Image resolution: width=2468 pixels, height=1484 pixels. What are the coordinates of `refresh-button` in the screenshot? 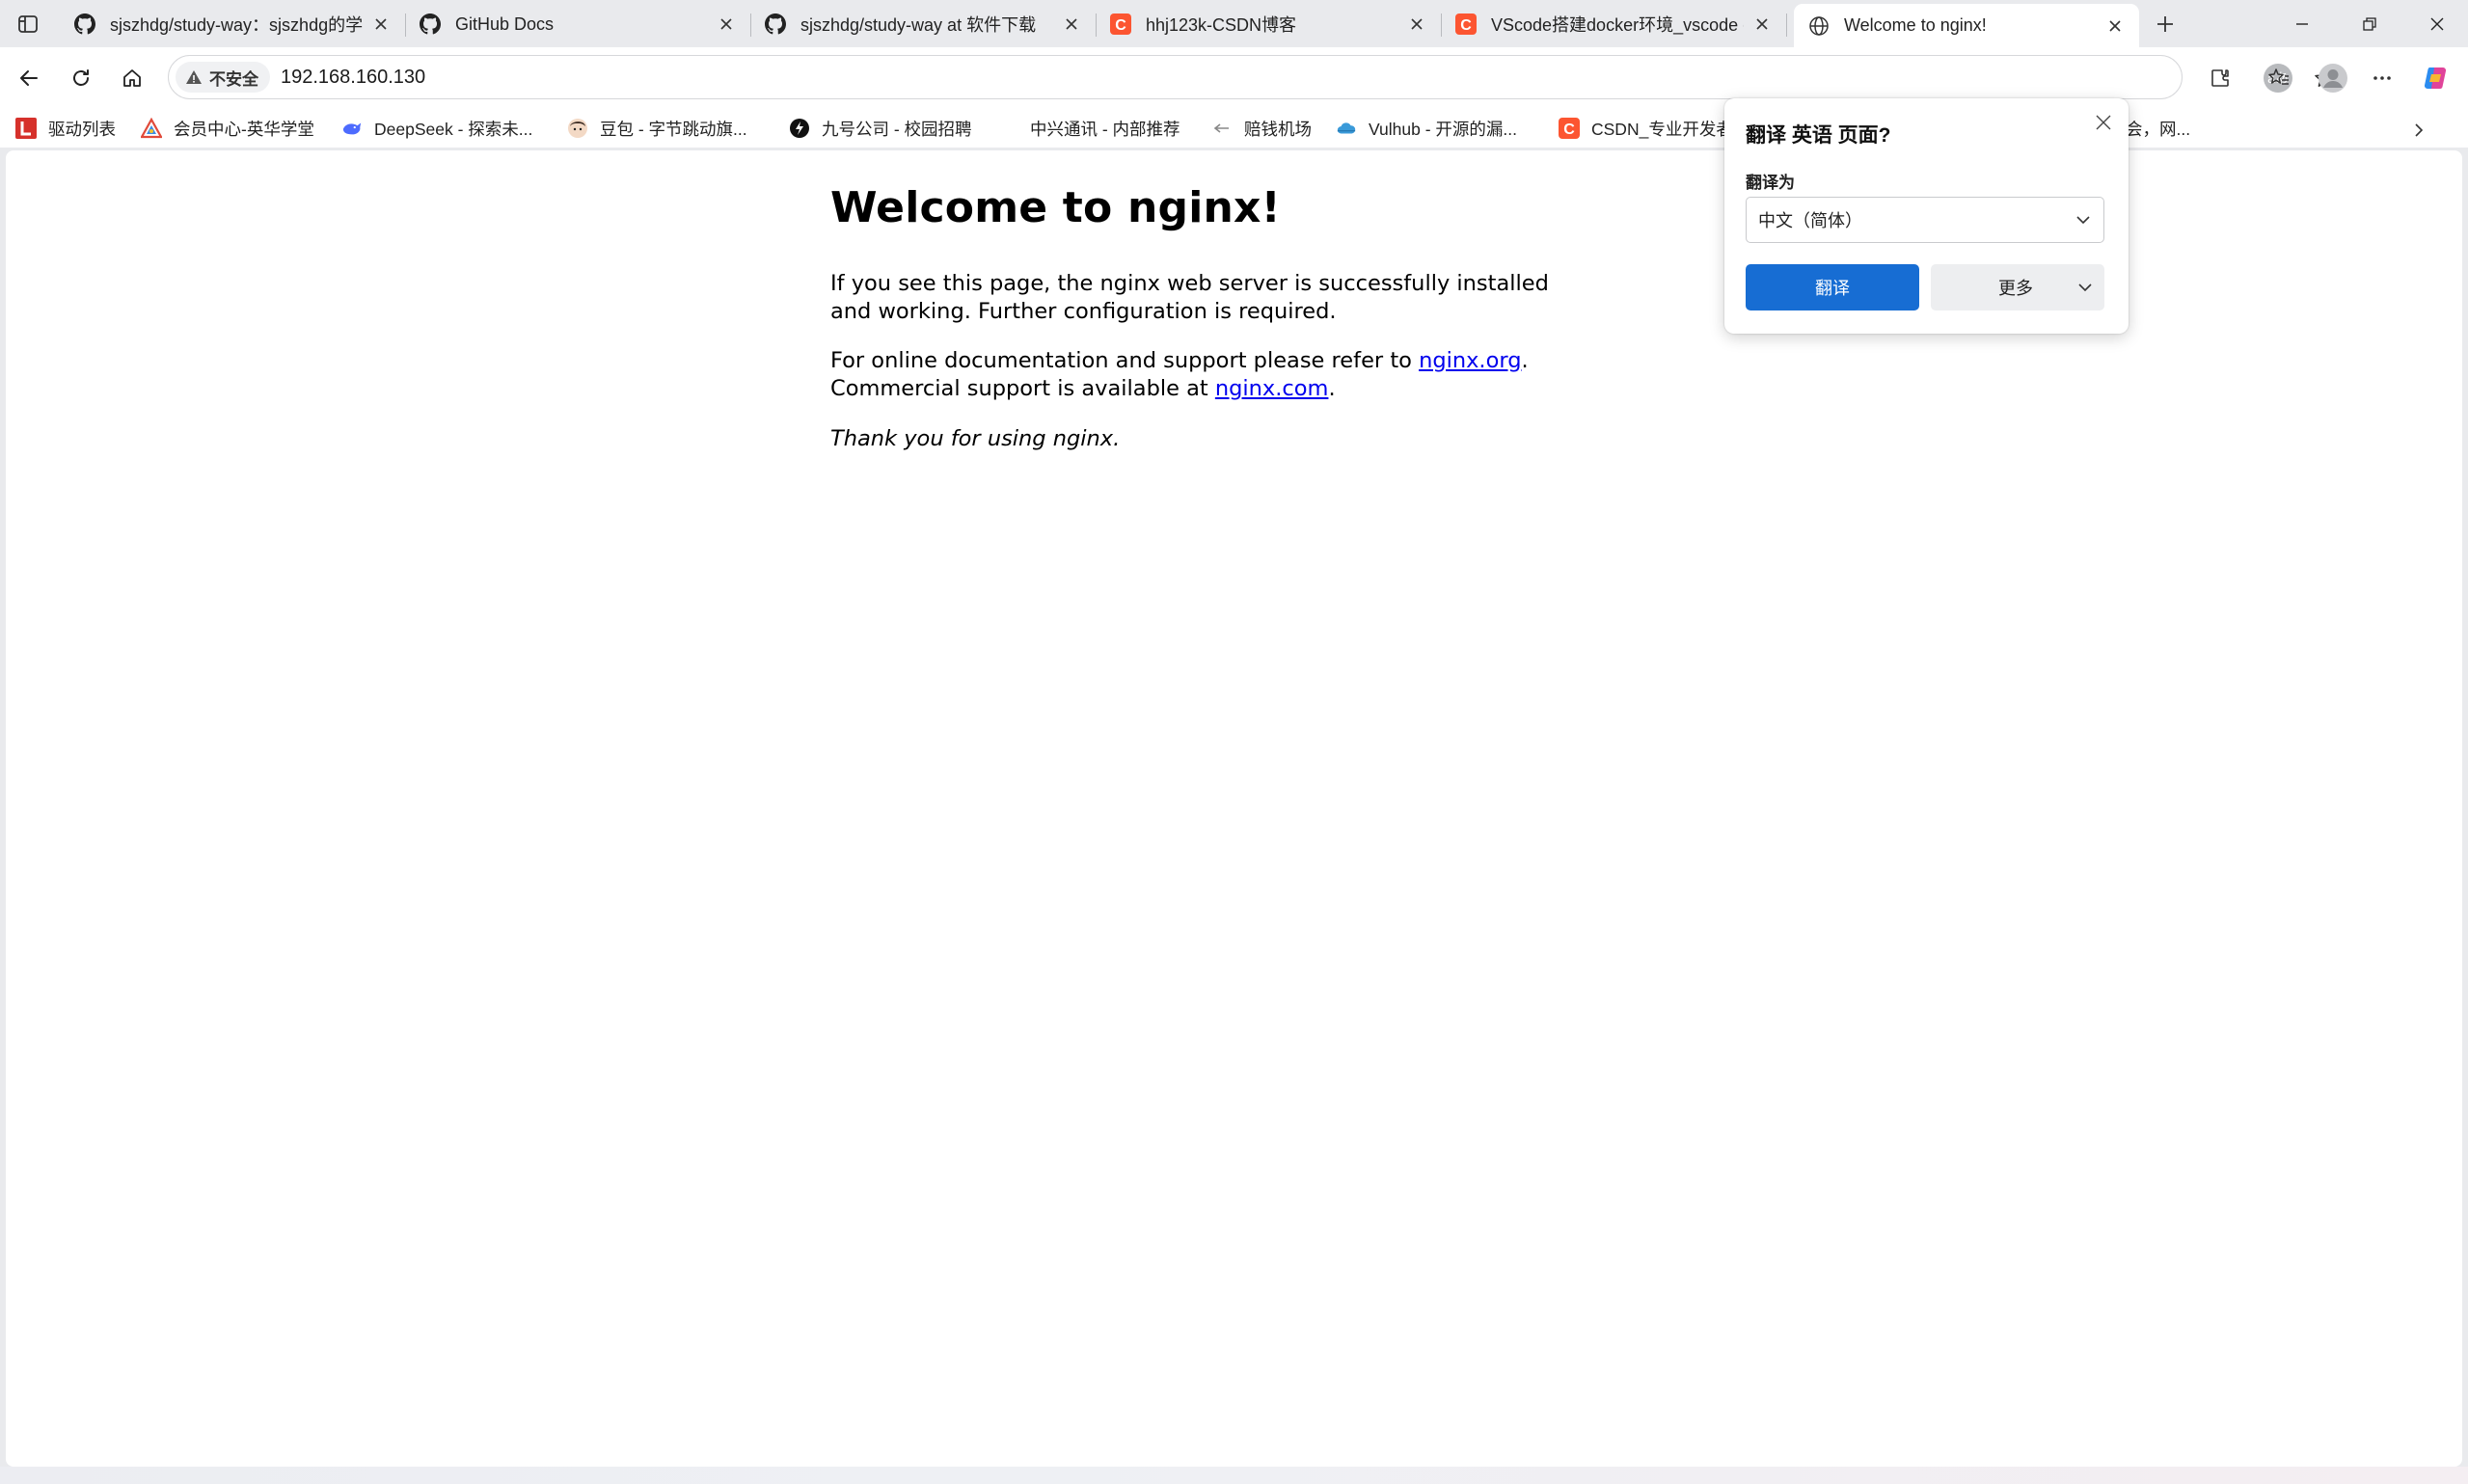 It's located at (81, 78).